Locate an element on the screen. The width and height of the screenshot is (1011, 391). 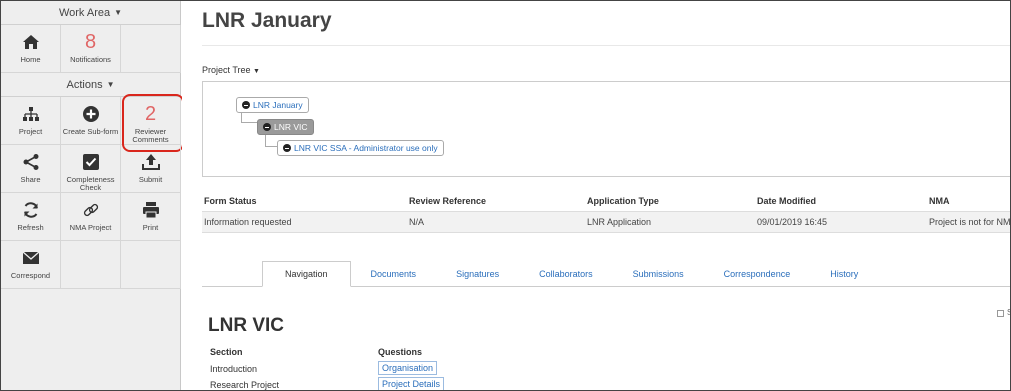
reviewer-comments-button: 2 Reviewer Comments is located at coordinates (152, 123).